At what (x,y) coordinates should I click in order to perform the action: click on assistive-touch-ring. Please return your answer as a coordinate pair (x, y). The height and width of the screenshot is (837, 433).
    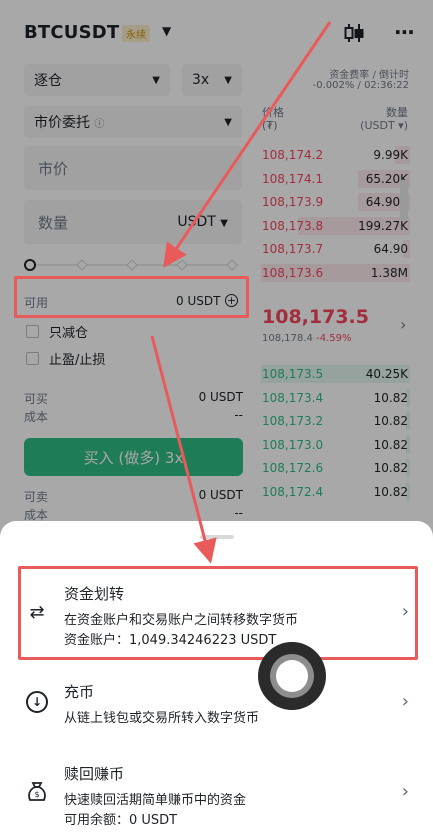
    Looking at the image, I should click on (292, 676).